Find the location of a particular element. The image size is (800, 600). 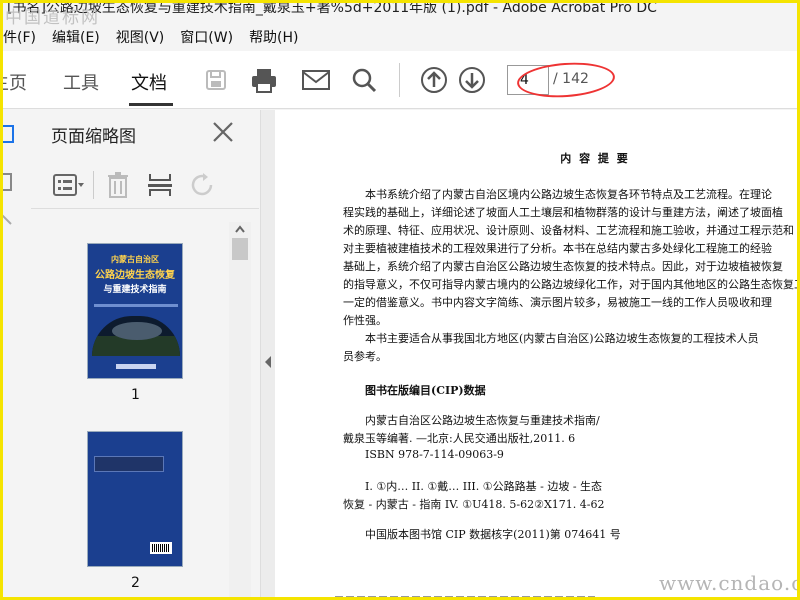

thumbnail-options-icon is located at coordinates (69, 185).